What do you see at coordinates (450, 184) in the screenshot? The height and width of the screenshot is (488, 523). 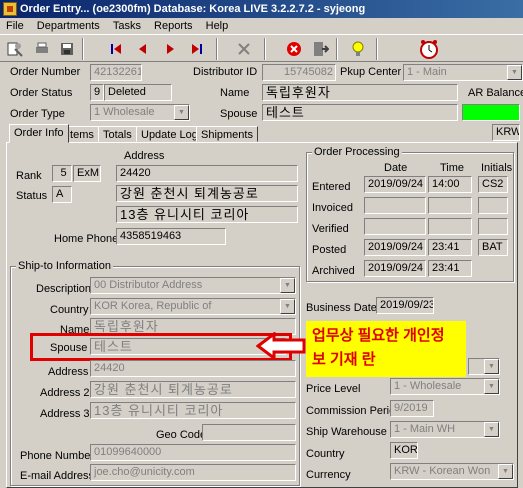 I see `entered-time: 14:00` at bounding box center [450, 184].